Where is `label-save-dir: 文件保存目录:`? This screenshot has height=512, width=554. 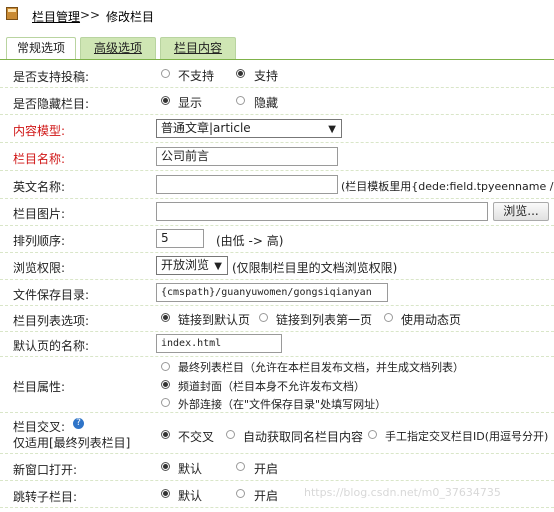
label-save-dir: 文件保存目录: is located at coordinates (51, 295).